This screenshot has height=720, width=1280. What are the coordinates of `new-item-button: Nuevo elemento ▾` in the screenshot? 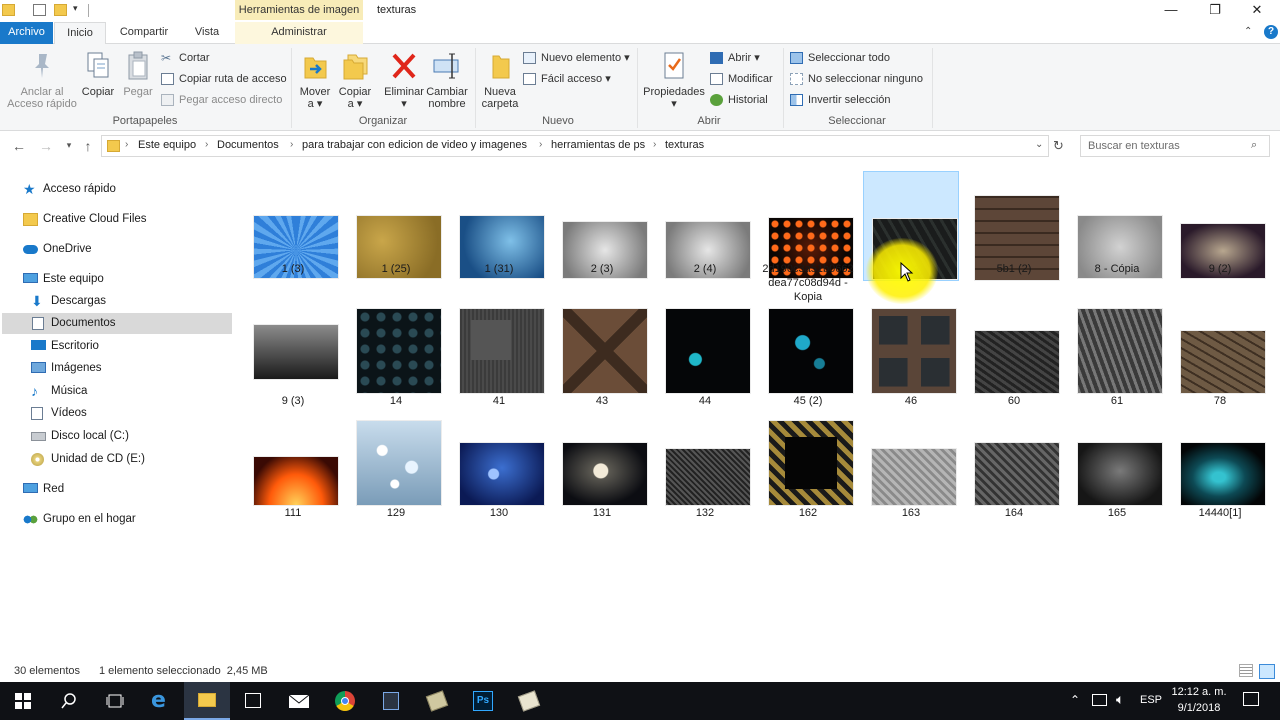 It's located at (576, 58).